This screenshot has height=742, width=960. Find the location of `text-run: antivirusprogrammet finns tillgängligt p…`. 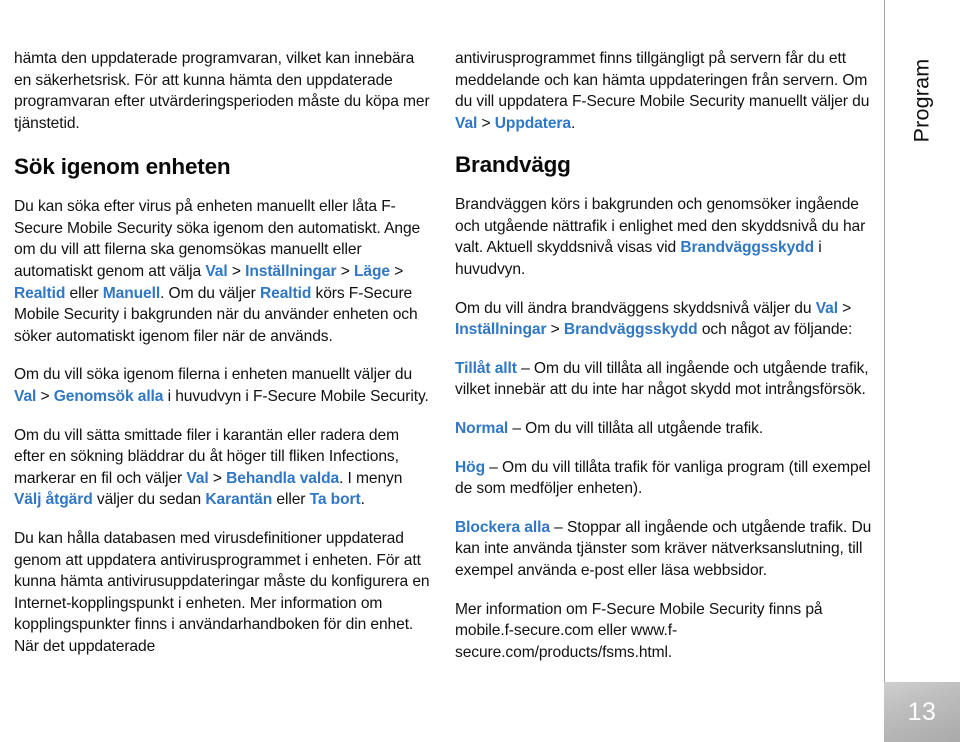

text-run: antivirusprogrammet finns tillgängligt p… is located at coordinates (662, 80).